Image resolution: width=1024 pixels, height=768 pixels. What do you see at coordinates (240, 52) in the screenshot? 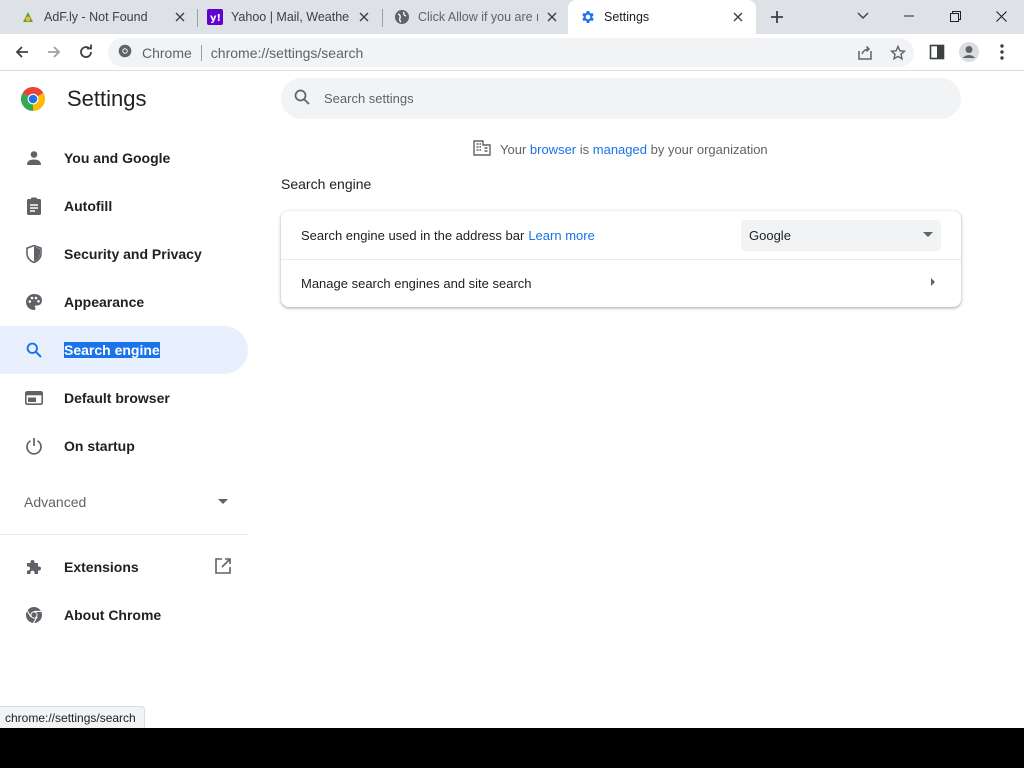
I see `url-host: chrome://` at bounding box center [240, 52].